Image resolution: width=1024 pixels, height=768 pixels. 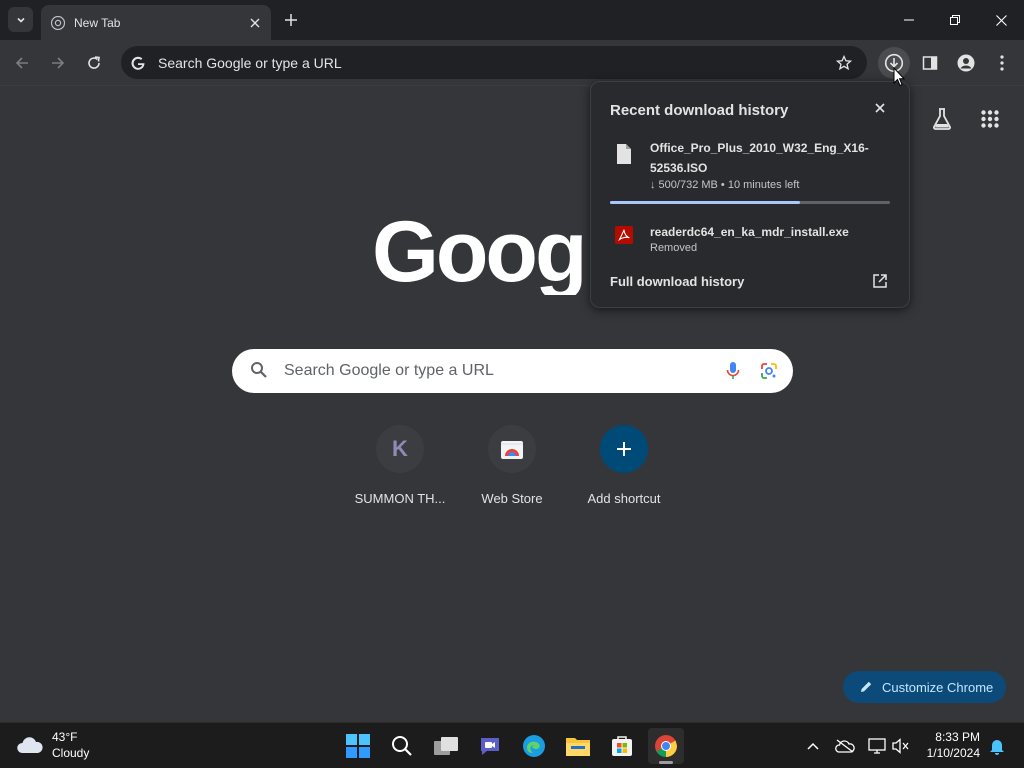 What do you see at coordinates (494, 62) in the screenshot?
I see `address-bar: Search Google or type a URL` at bounding box center [494, 62].